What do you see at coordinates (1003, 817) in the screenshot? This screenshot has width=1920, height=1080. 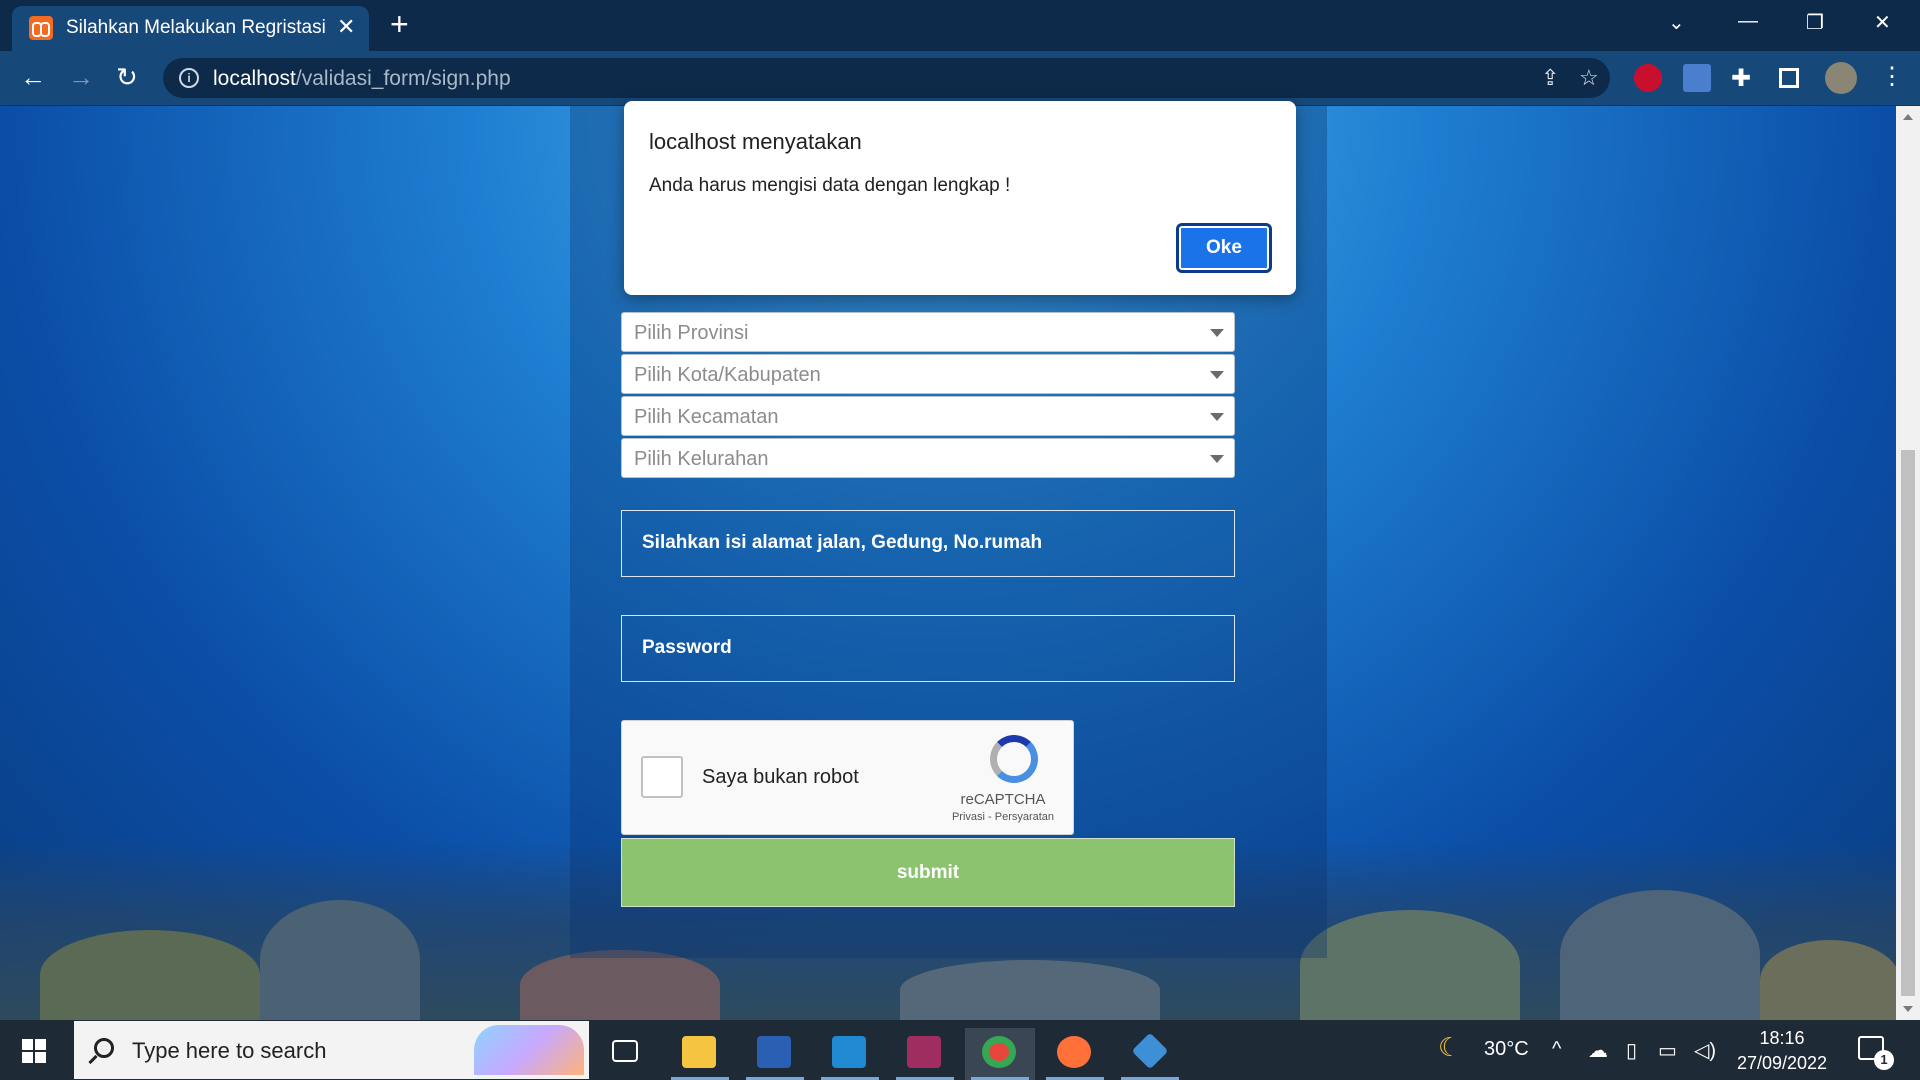 I see `recaptcha-terms-link: Privasi - Persyaratan` at bounding box center [1003, 817].